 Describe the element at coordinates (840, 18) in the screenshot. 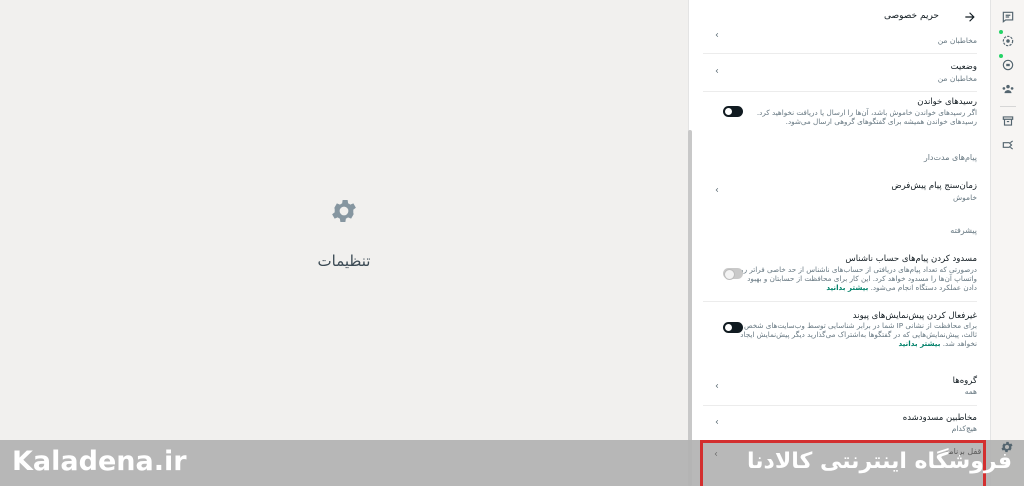

I see `privacy-header: حریم خصوصی` at that location.